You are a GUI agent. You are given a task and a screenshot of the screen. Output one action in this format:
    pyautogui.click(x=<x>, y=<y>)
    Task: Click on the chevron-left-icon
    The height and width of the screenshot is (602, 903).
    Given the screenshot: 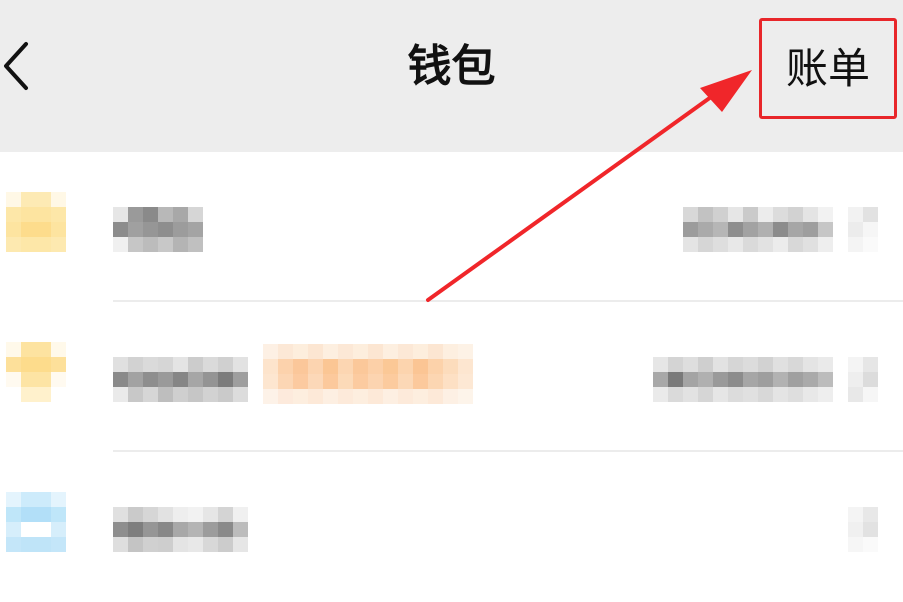 What is the action you would take?
    pyautogui.click(x=16, y=66)
    